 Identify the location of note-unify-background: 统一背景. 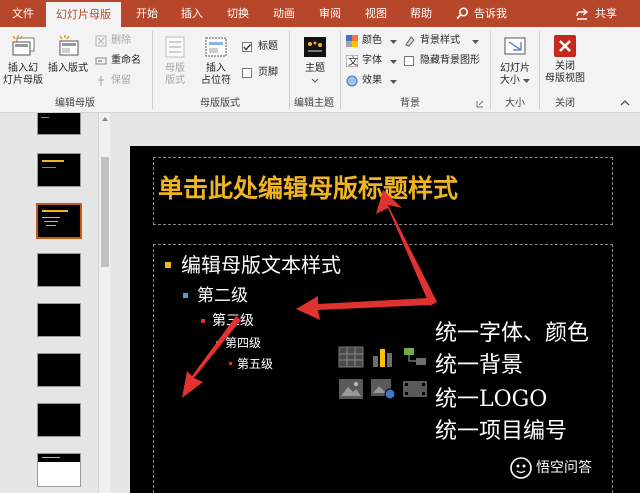
(479, 365).